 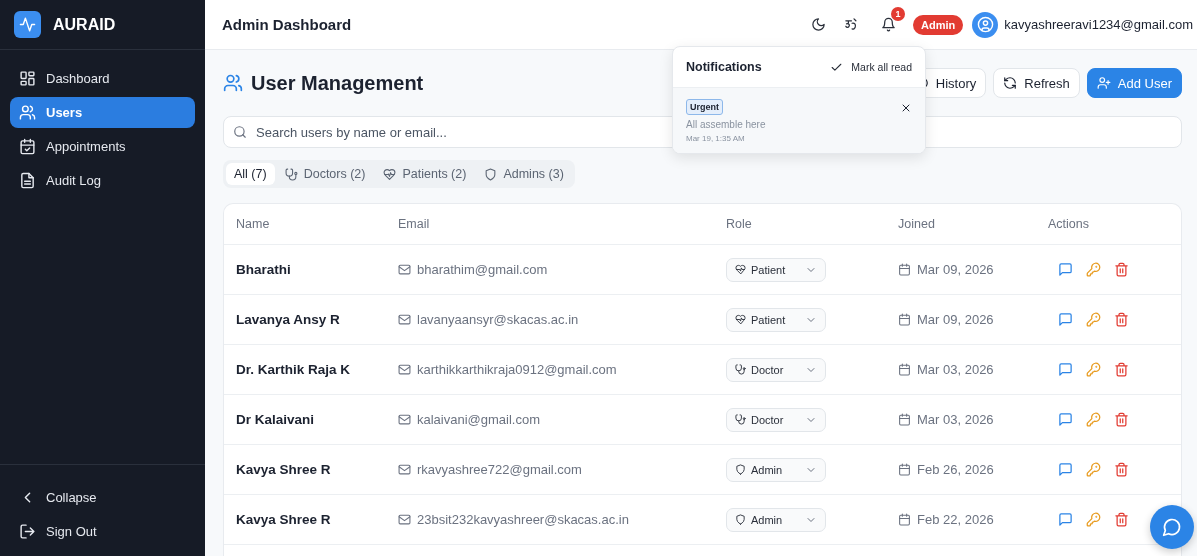 What do you see at coordinates (1068, 224) in the screenshot?
I see `column-header: Actions` at bounding box center [1068, 224].